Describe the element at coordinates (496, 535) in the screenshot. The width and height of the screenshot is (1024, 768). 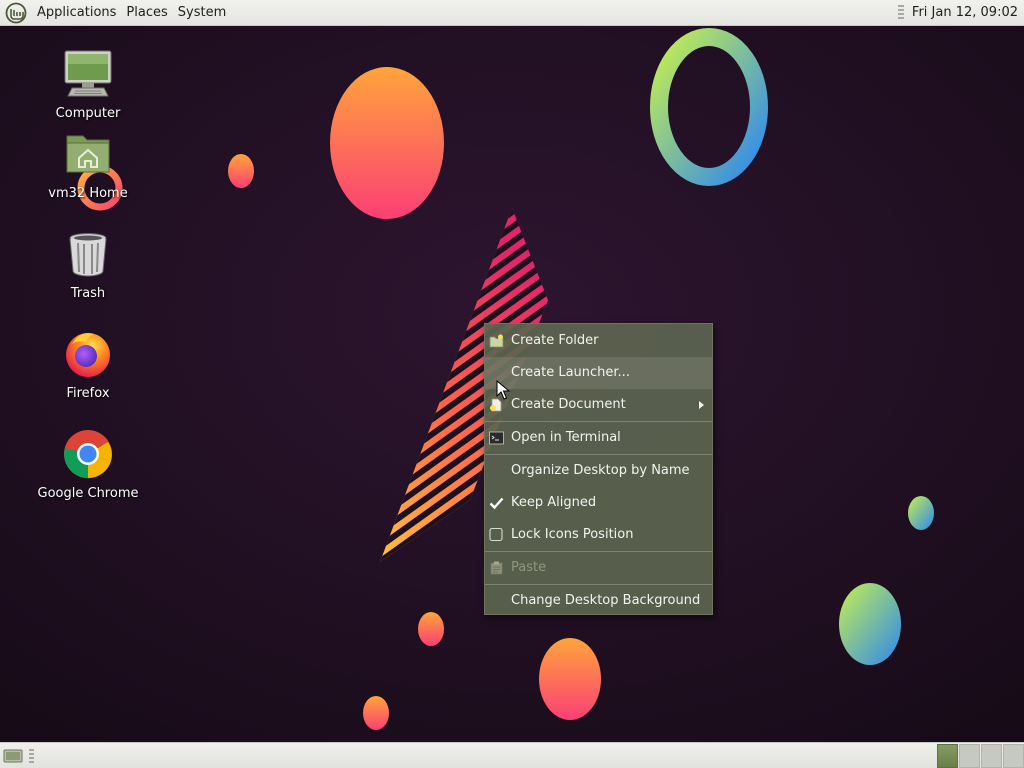
I see `checkbox-icon` at that location.